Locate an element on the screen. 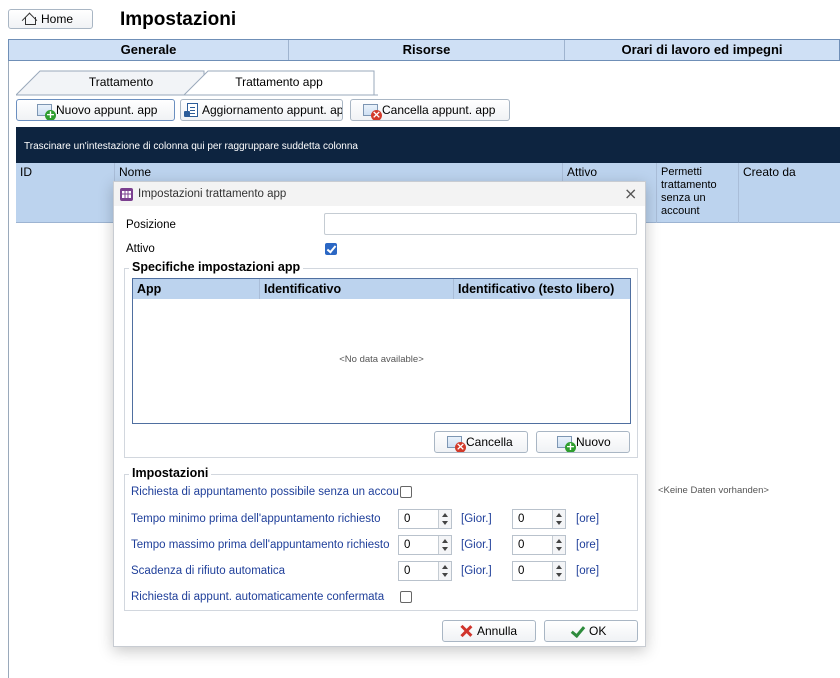  ok-button: OK is located at coordinates (591, 631).